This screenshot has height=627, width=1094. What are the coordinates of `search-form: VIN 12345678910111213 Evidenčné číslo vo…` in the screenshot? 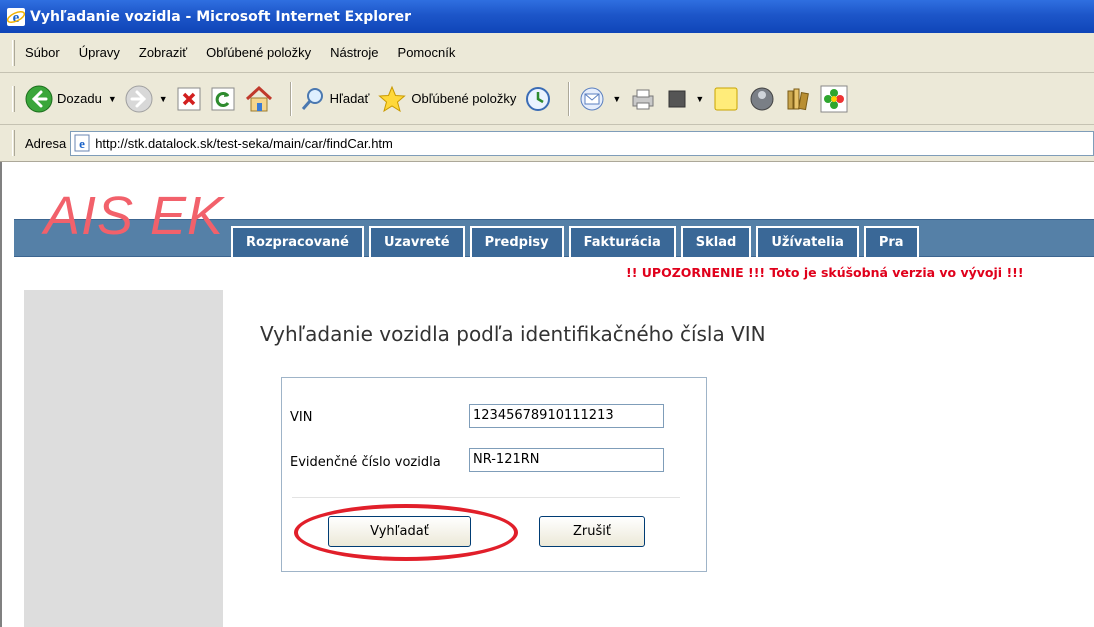 It's located at (494, 474).